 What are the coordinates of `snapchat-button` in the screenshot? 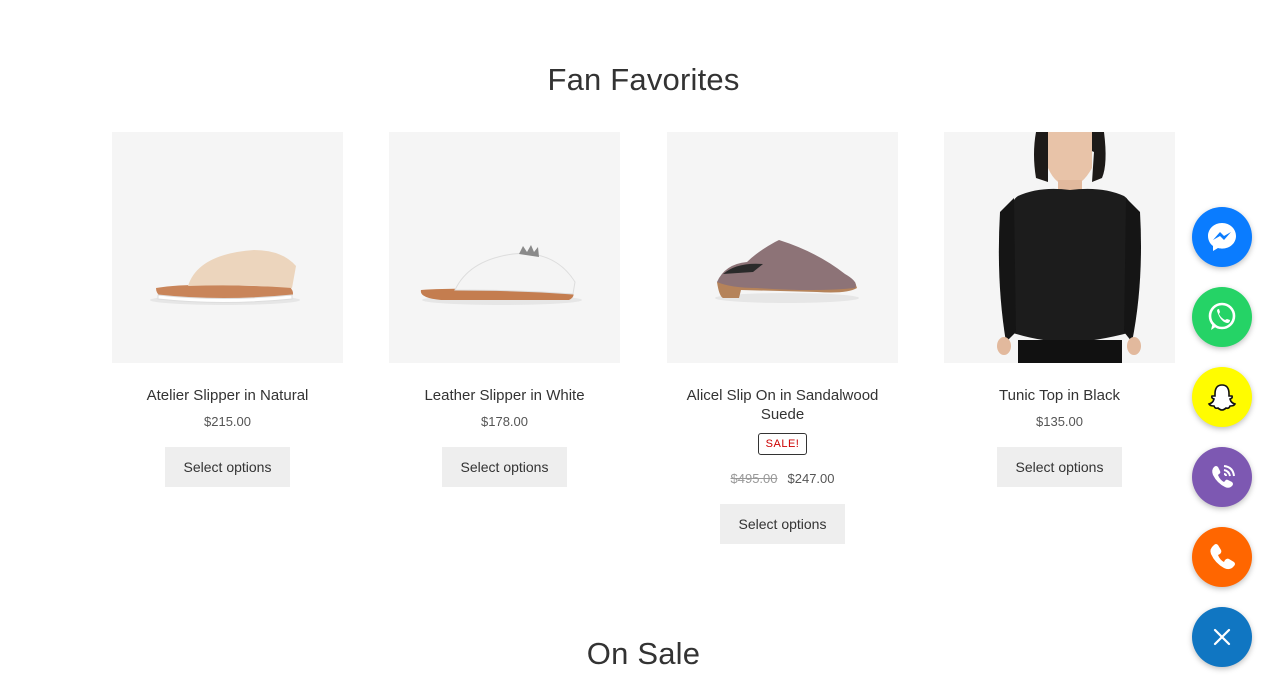 It's located at (1222, 397).